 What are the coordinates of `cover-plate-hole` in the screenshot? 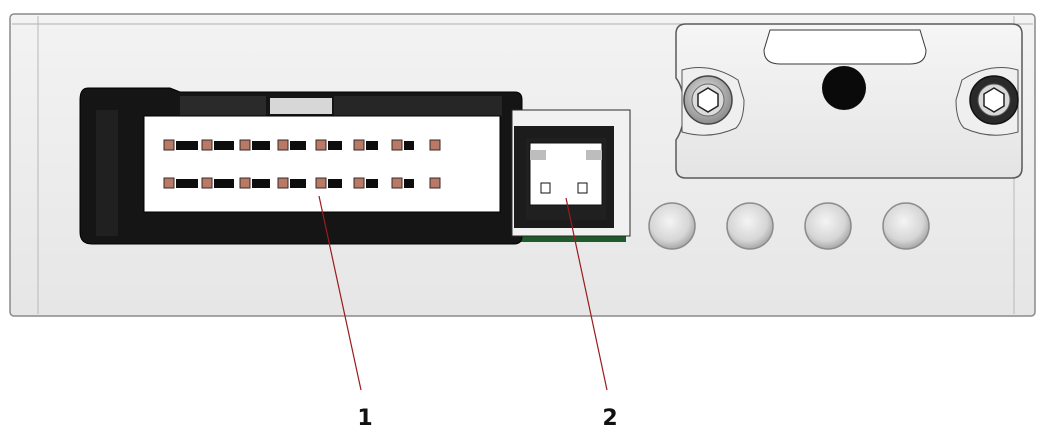 It's located at (844, 88).